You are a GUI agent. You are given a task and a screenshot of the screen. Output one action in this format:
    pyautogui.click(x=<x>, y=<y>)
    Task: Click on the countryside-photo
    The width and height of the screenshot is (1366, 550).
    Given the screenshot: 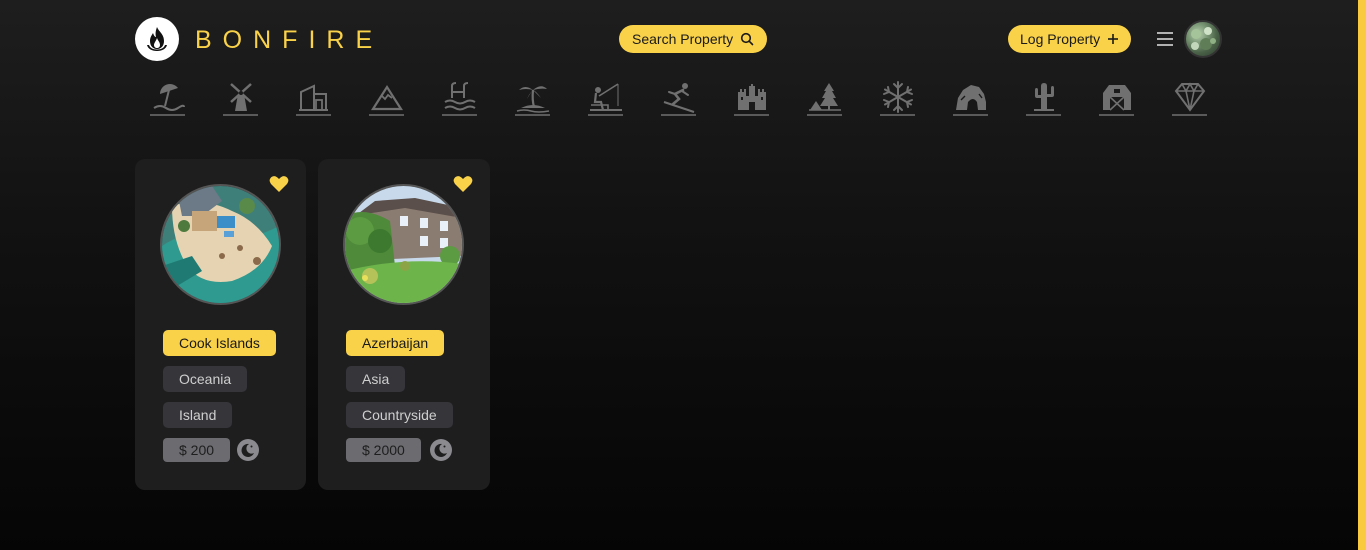 What is the action you would take?
    pyautogui.click(x=403, y=244)
    